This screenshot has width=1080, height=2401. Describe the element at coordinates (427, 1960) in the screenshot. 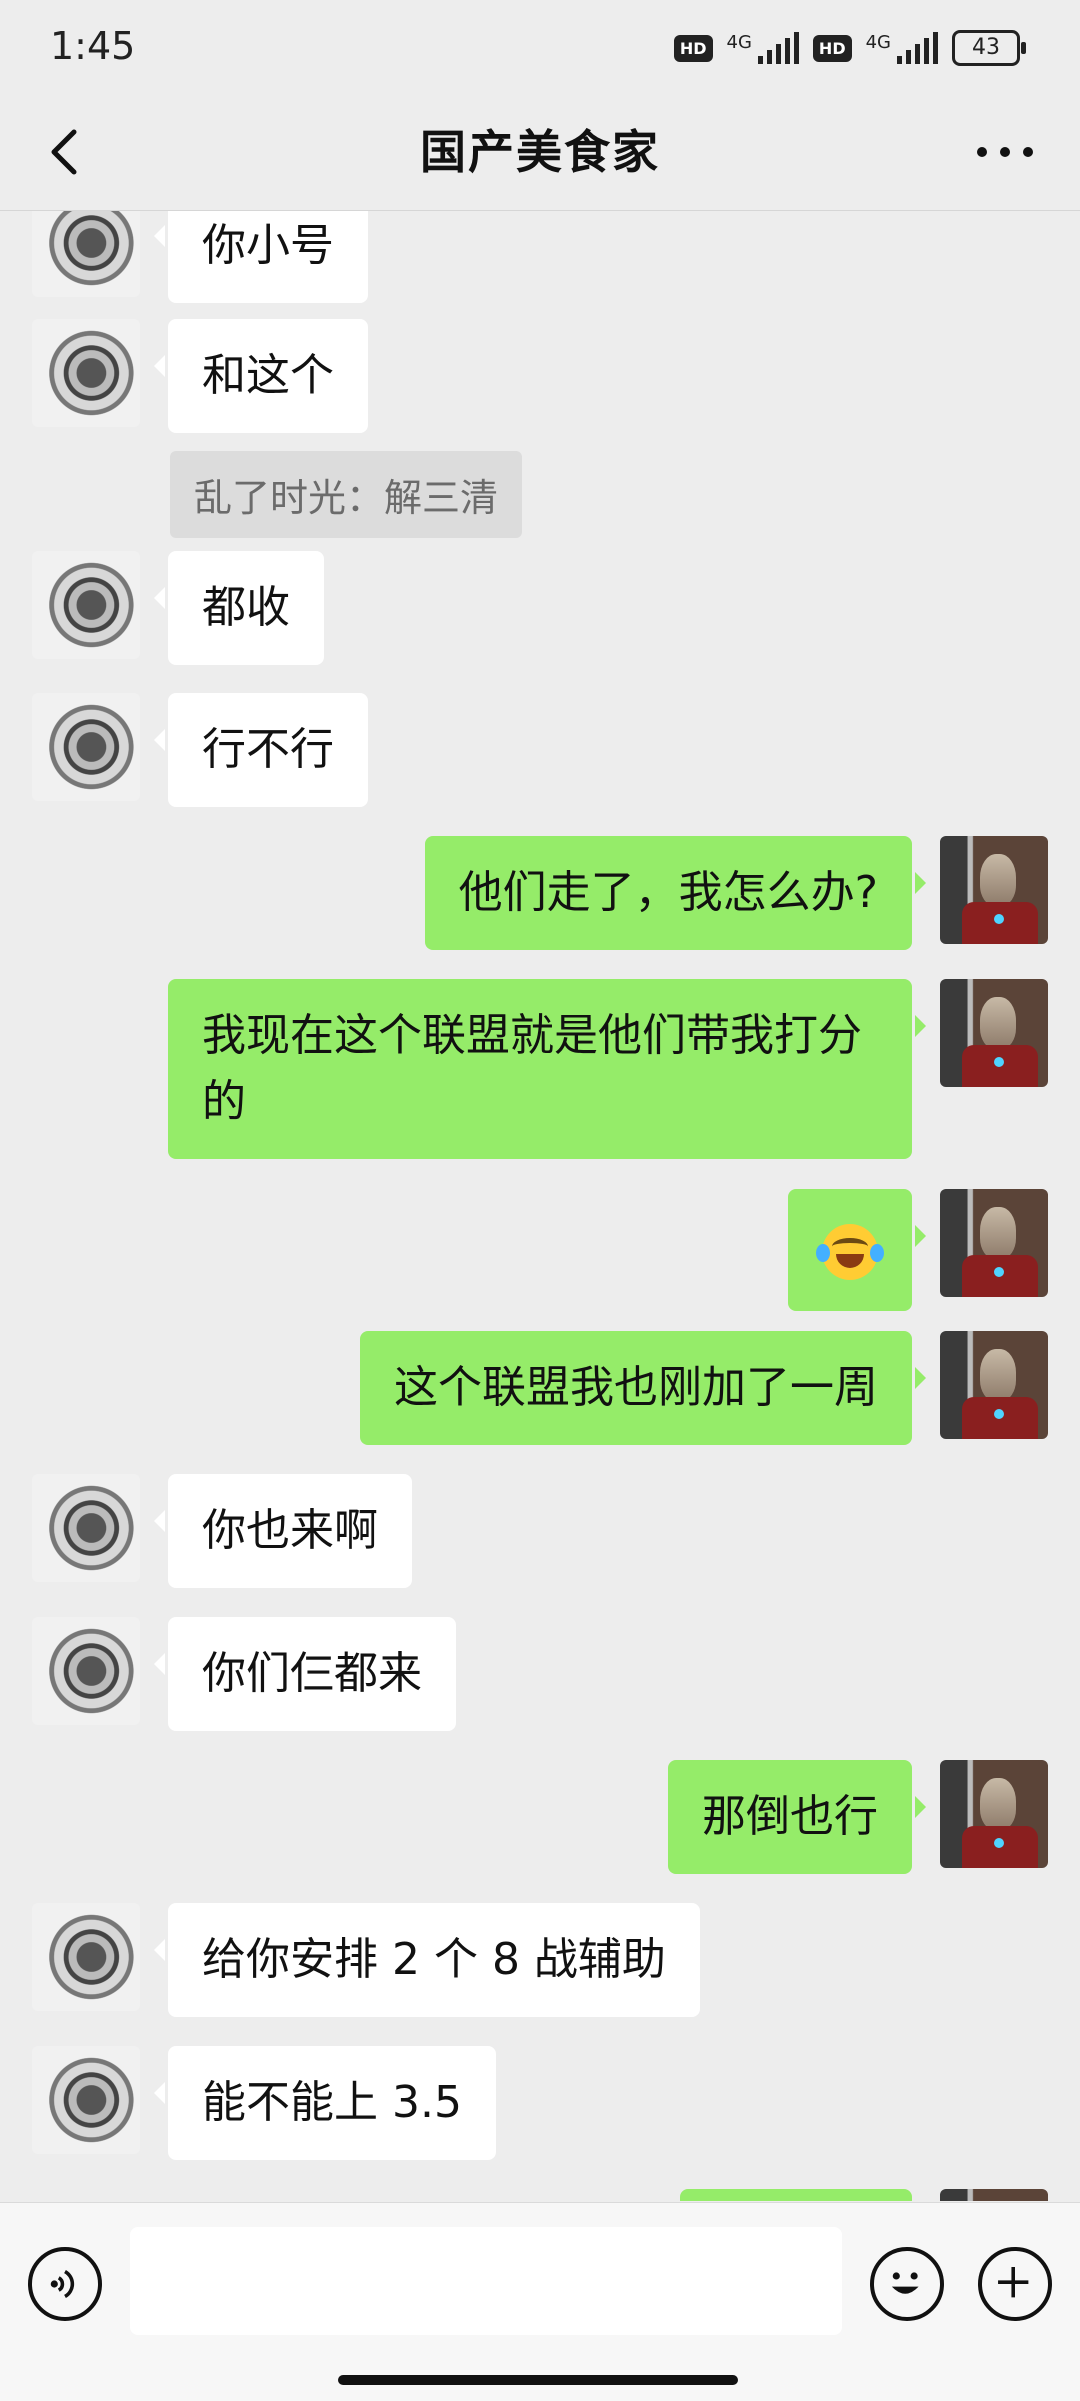

I see `message-bubble: 给你安排 2 个 8 战辅助` at that location.